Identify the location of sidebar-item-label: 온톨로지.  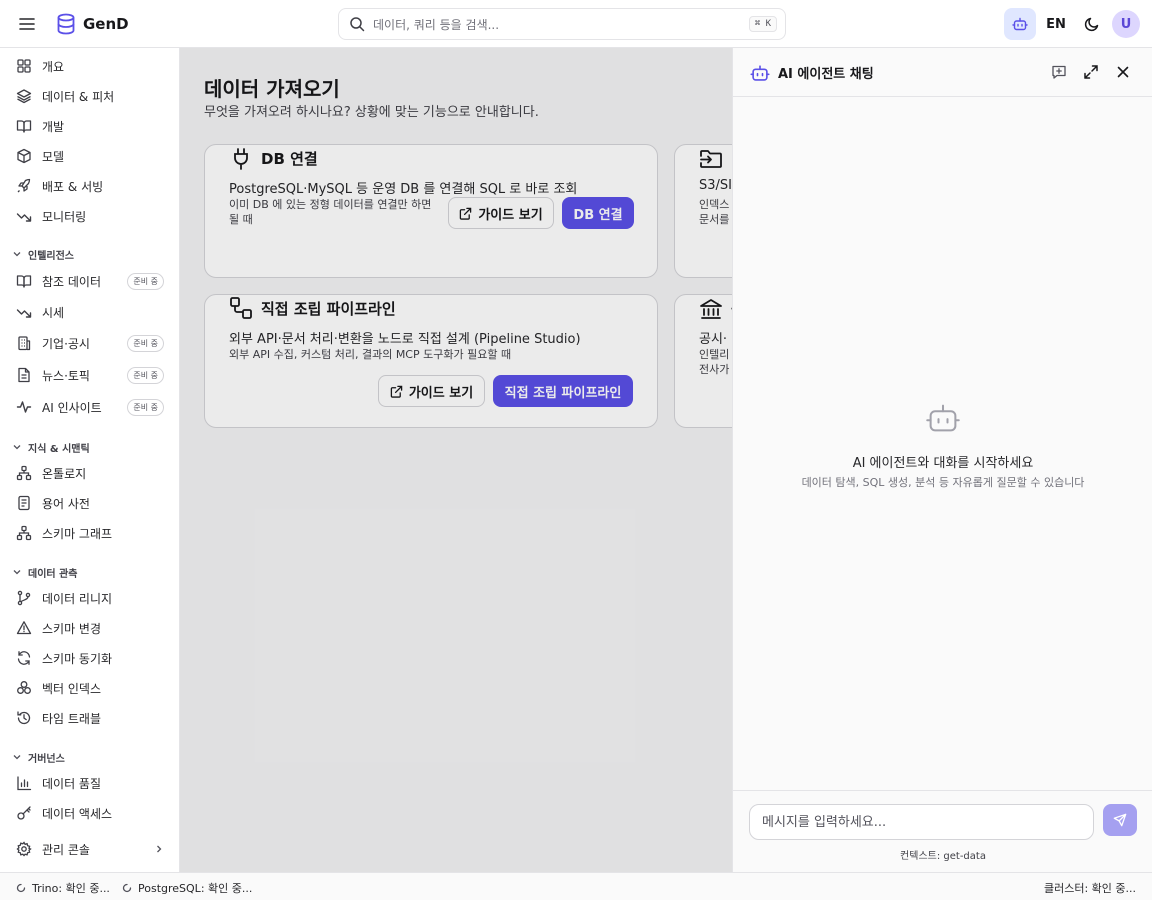
(64, 473).